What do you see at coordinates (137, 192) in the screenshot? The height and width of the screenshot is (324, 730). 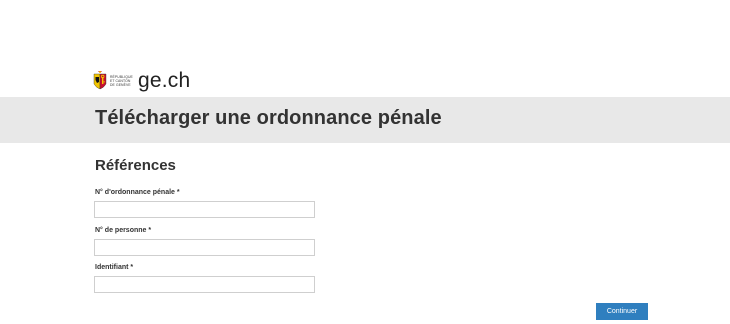 I see `ordonnance-number-label: N° d'ordonnance pénale *` at bounding box center [137, 192].